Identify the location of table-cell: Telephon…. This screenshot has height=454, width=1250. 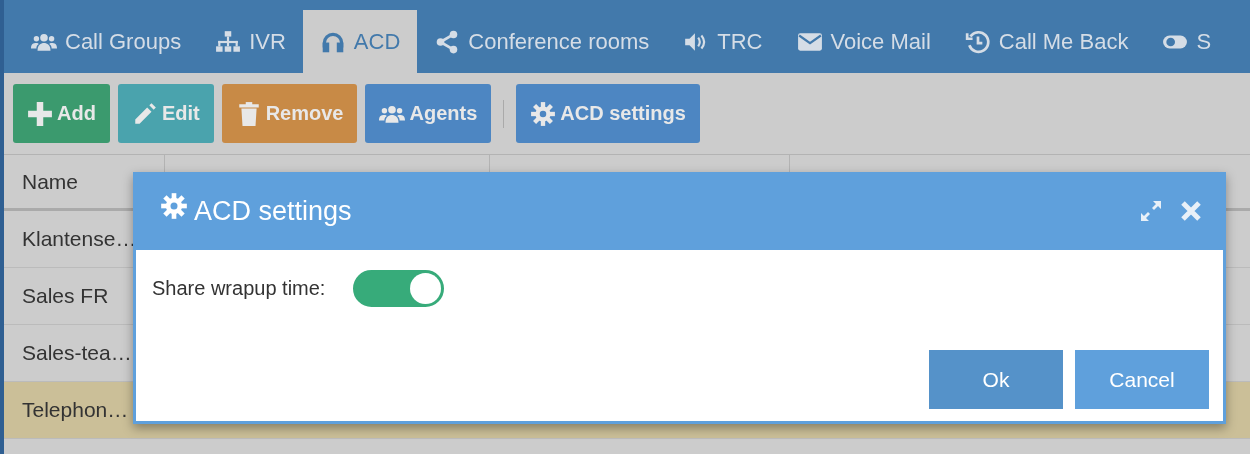
(75, 410).